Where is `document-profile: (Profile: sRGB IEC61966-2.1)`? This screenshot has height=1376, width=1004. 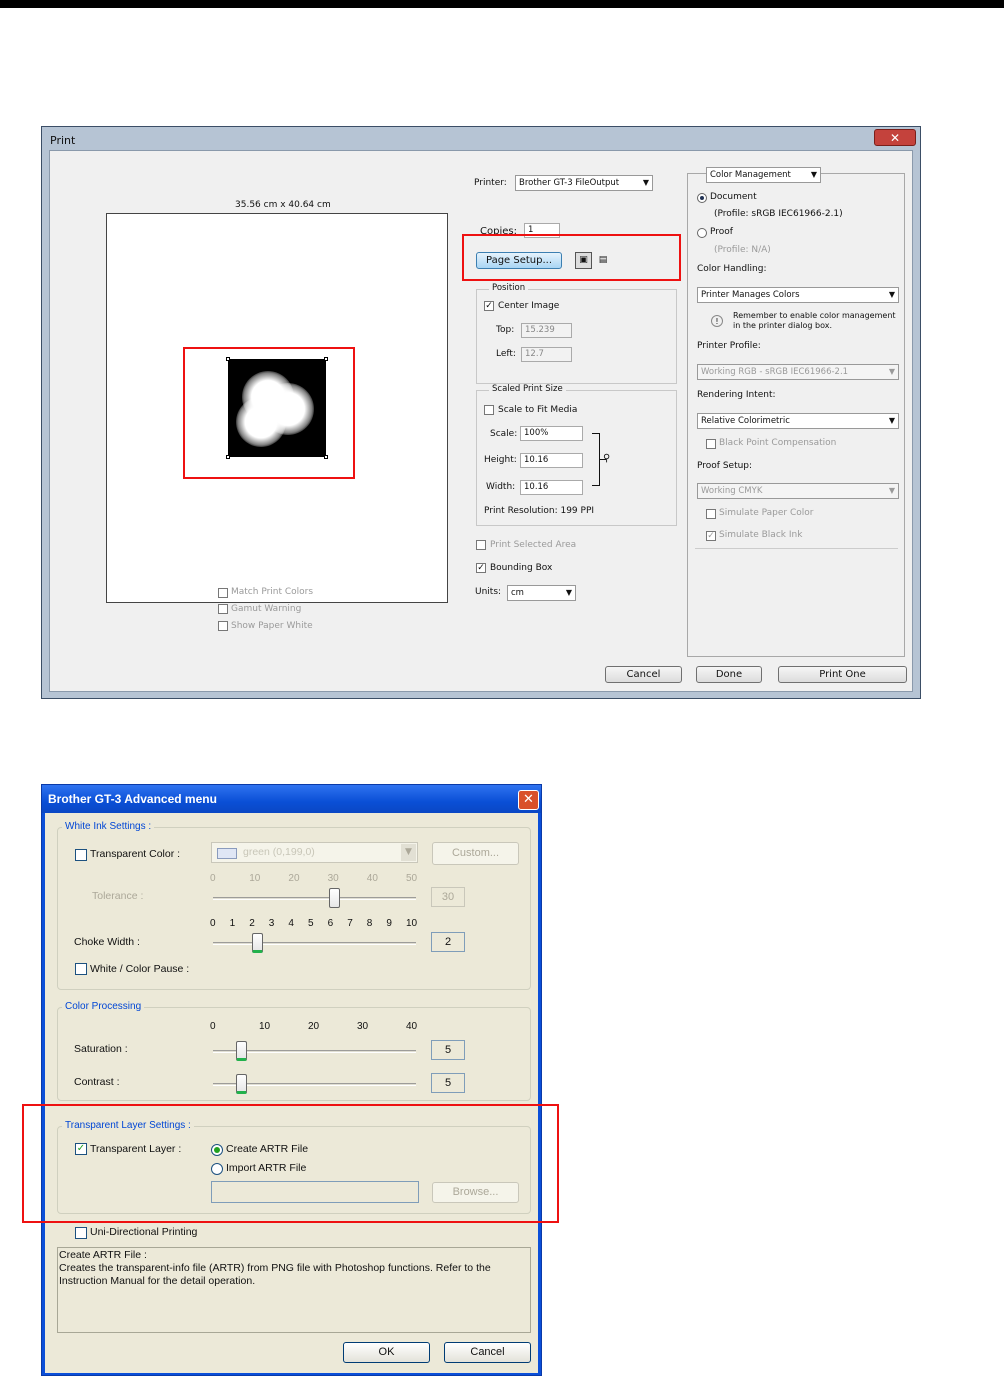
document-profile: (Profile: sRGB IEC61966-2.1) is located at coordinates (778, 214).